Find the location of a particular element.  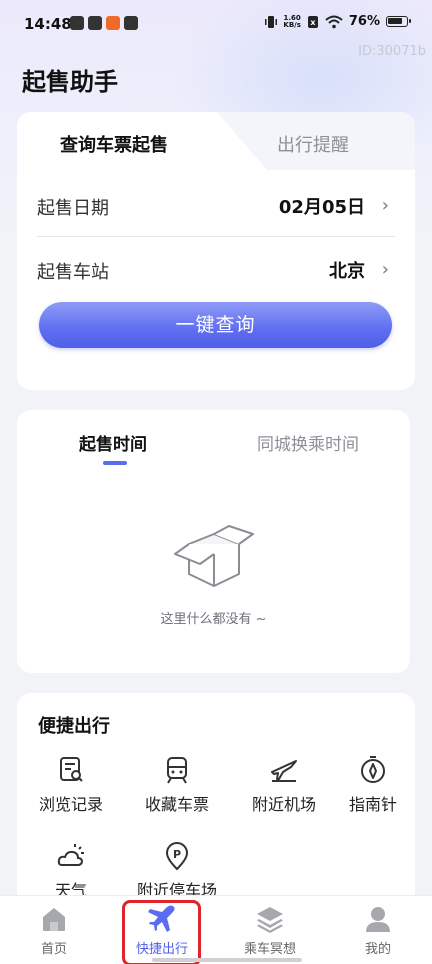

quick-item-nearby-parking: P 附近停车场 is located at coordinates (177, 871).